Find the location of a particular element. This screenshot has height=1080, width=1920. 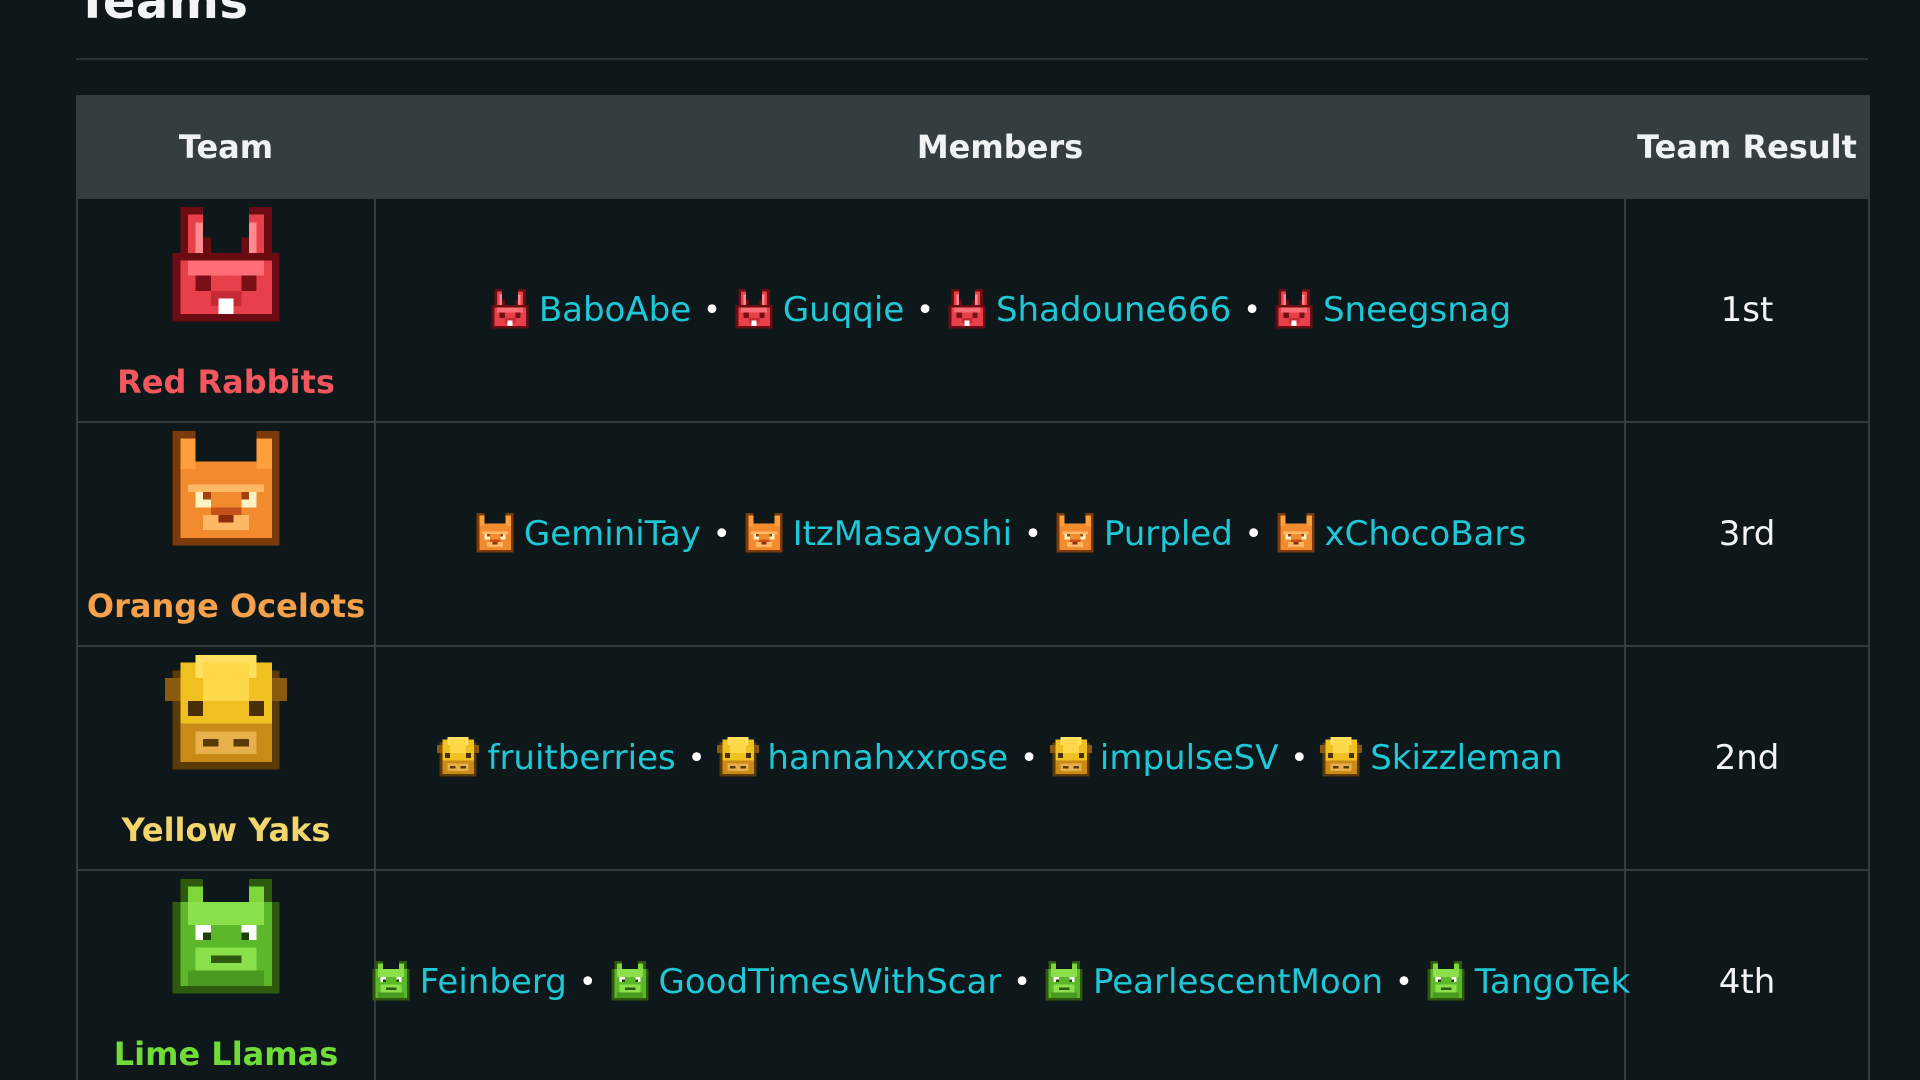

member-name: hannahxxrose is located at coordinates (888, 758).